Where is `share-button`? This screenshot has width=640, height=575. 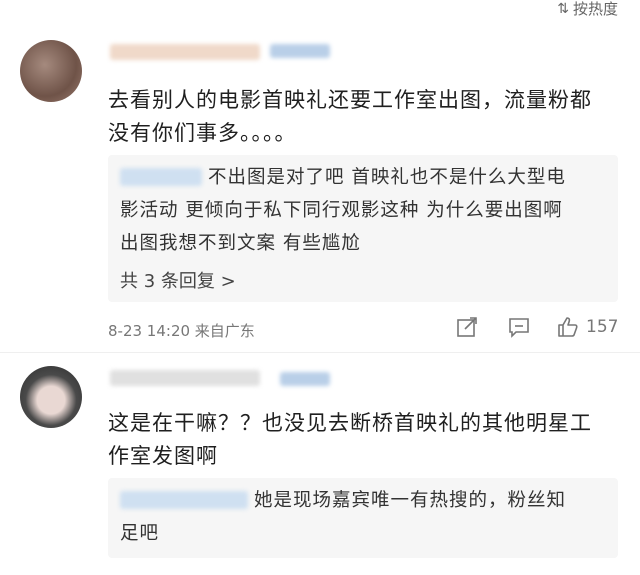
share-button is located at coordinates (467, 327).